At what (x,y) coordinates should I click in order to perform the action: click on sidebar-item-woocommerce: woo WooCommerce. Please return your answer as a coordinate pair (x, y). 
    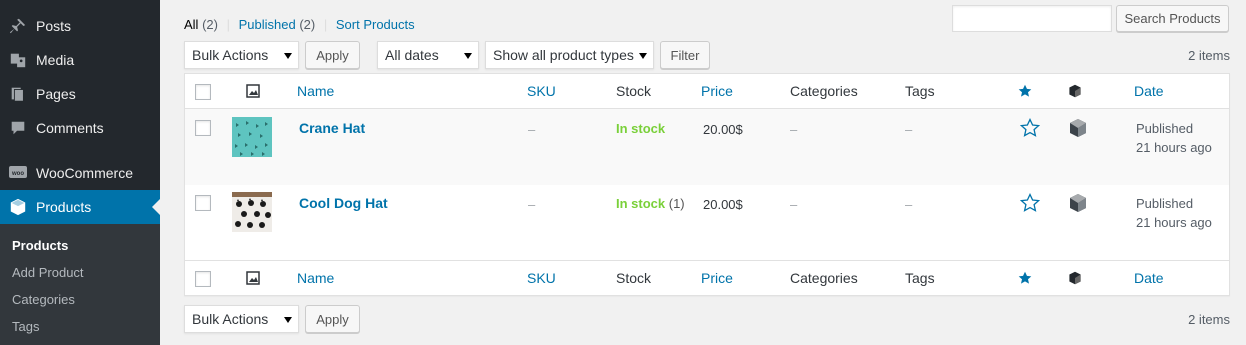
    Looking at the image, I should click on (80, 173).